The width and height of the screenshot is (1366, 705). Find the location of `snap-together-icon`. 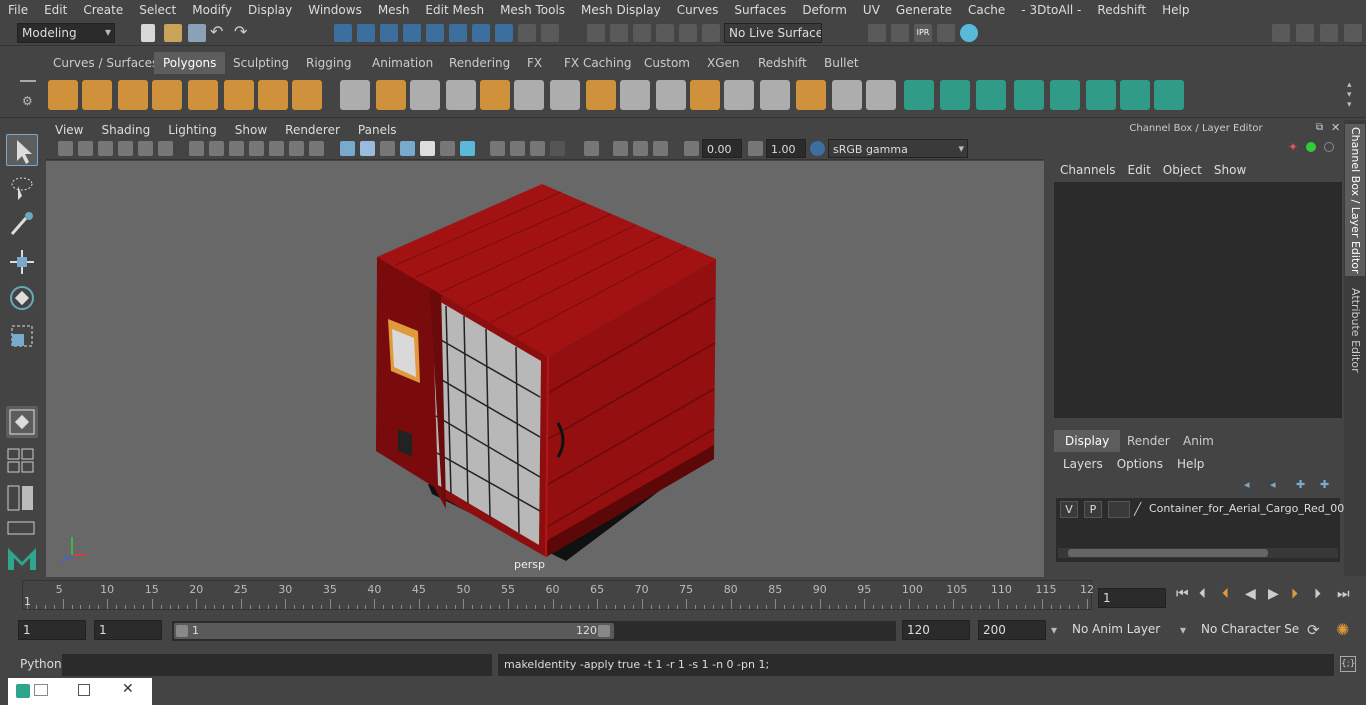

snap-together-icon is located at coordinates (596, 33).